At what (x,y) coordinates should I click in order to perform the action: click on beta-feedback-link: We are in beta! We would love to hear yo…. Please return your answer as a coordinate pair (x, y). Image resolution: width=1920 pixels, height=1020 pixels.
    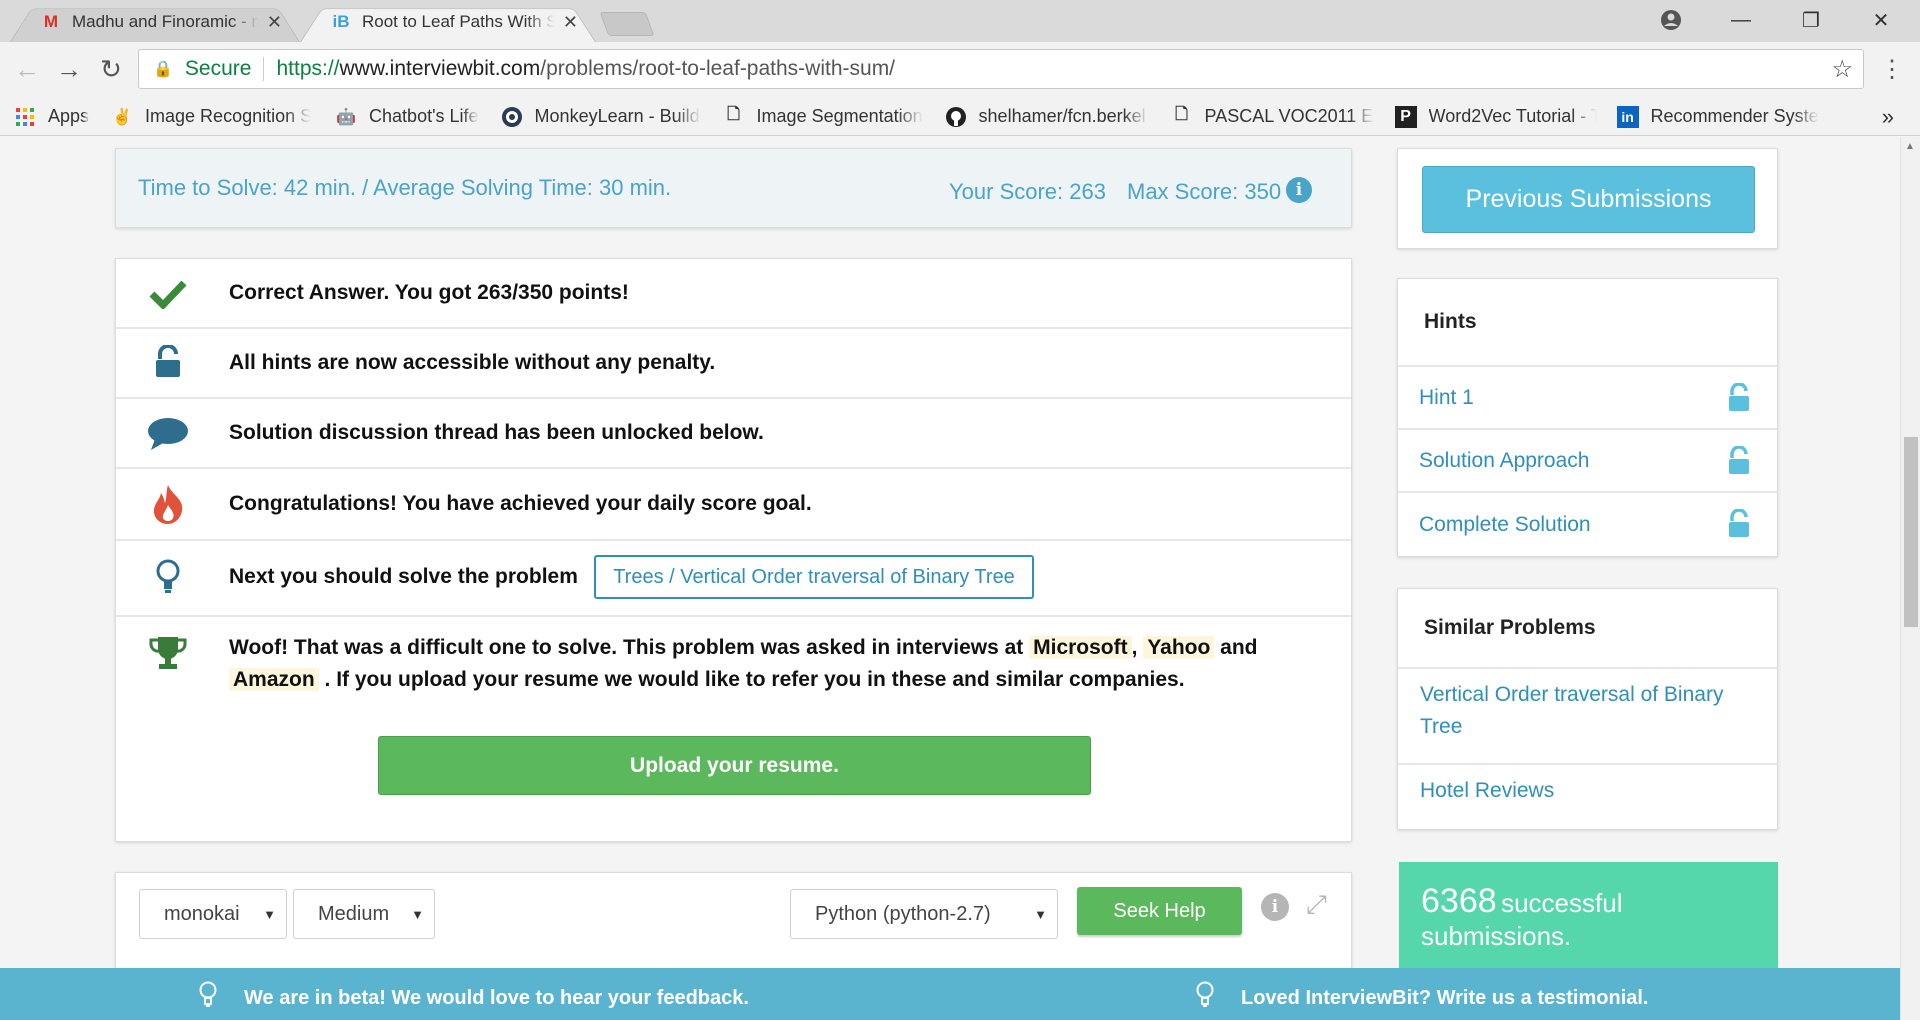
    Looking at the image, I should click on (473, 998).